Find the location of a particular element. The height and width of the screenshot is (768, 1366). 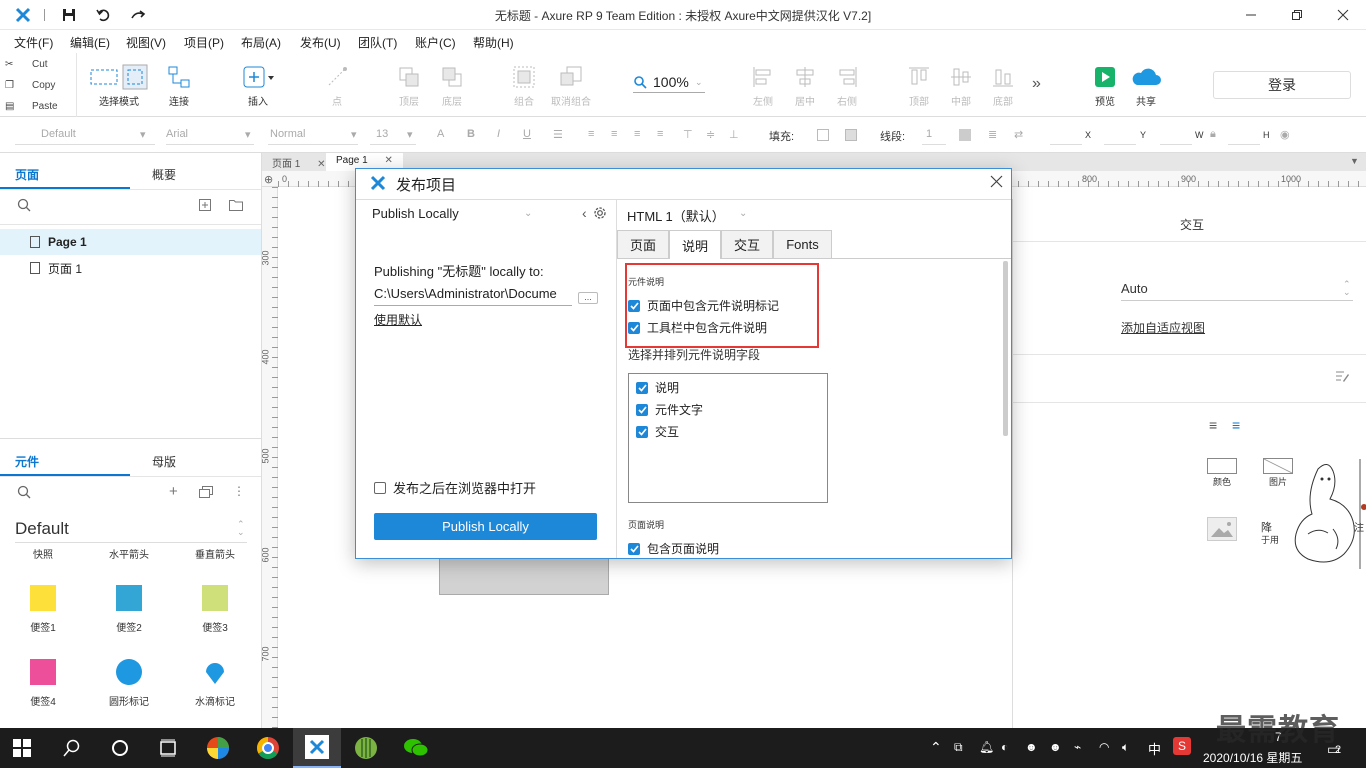

chevron-up-icon: ⌃ is located at coordinates (936, 747).